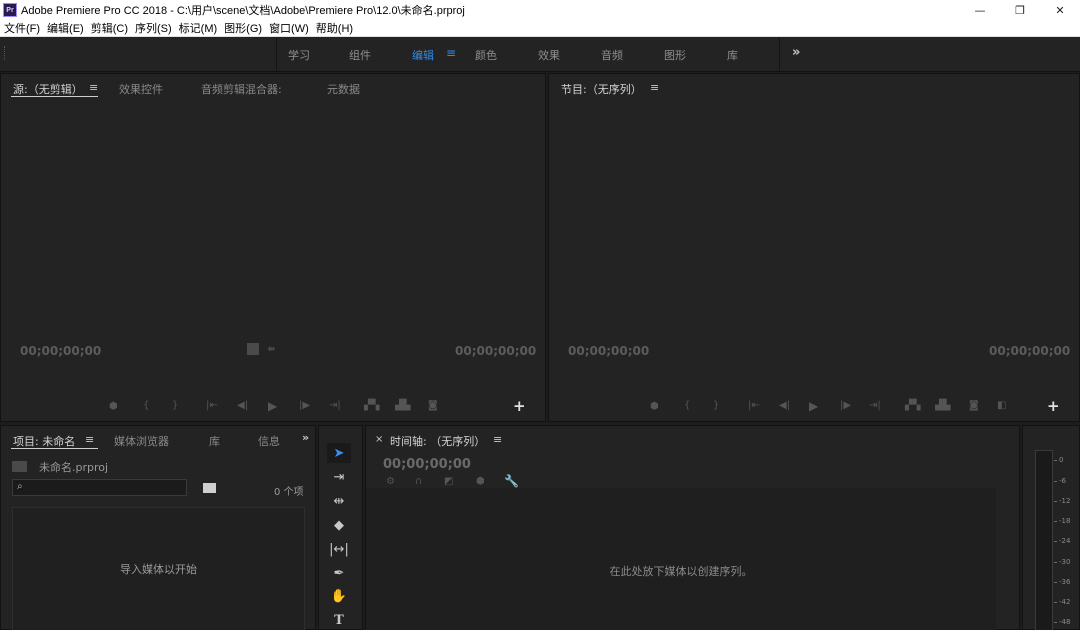  What do you see at coordinates (289, 492) in the screenshot?
I see `item-count: 0 个项` at bounding box center [289, 492].